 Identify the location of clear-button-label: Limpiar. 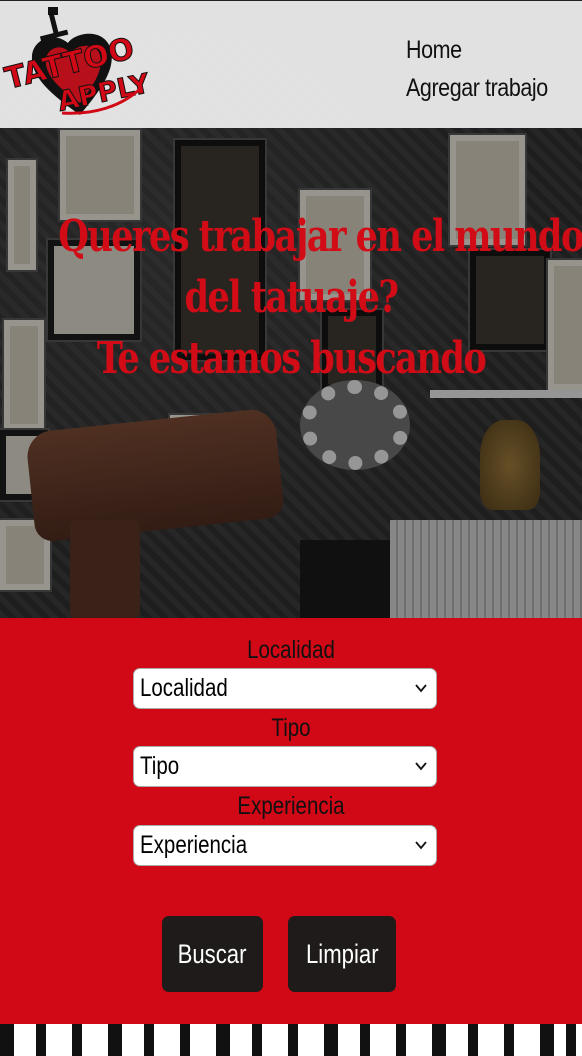
(342, 953).